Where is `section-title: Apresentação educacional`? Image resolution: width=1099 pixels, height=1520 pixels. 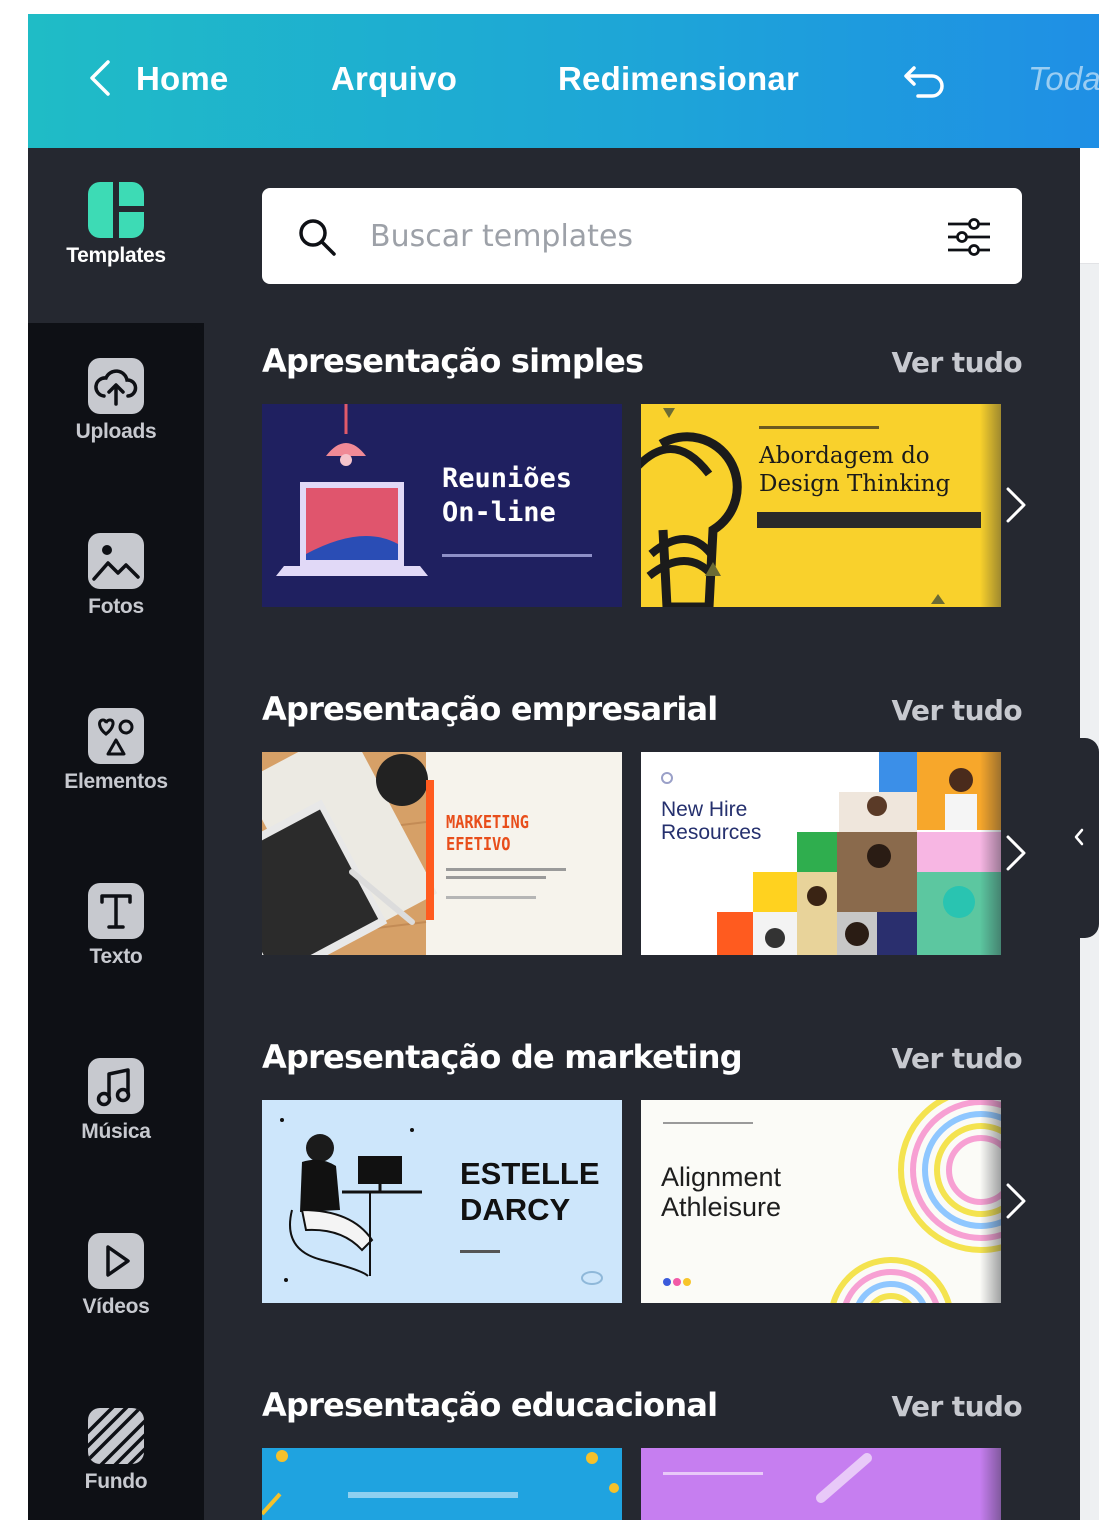
section-title: Apresentação educacional is located at coordinates (490, 1405).